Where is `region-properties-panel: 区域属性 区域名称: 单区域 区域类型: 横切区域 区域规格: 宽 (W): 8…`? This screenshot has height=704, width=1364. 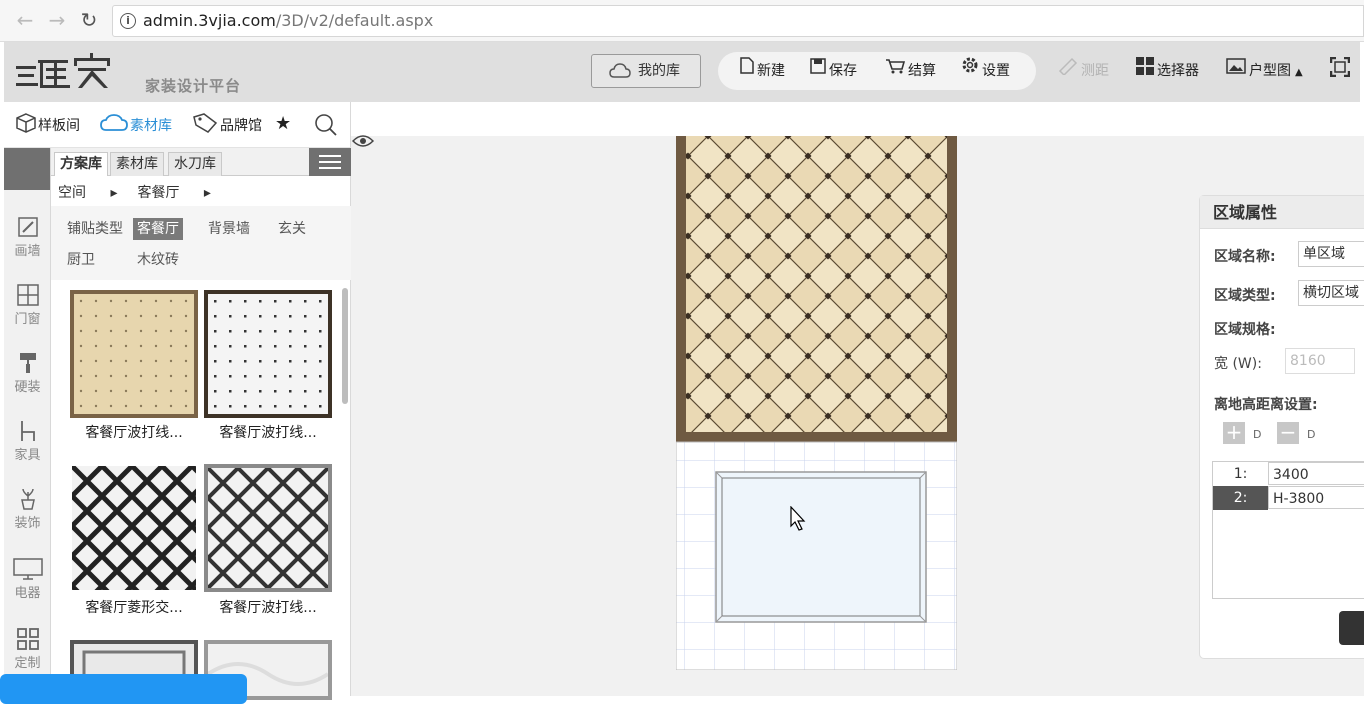
region-properties-panel: 区域属性 区域名称: 单区域 区域类型: 横切区域 区域规格: 宽 (W): 8… is located at coordinates (1281, 427).